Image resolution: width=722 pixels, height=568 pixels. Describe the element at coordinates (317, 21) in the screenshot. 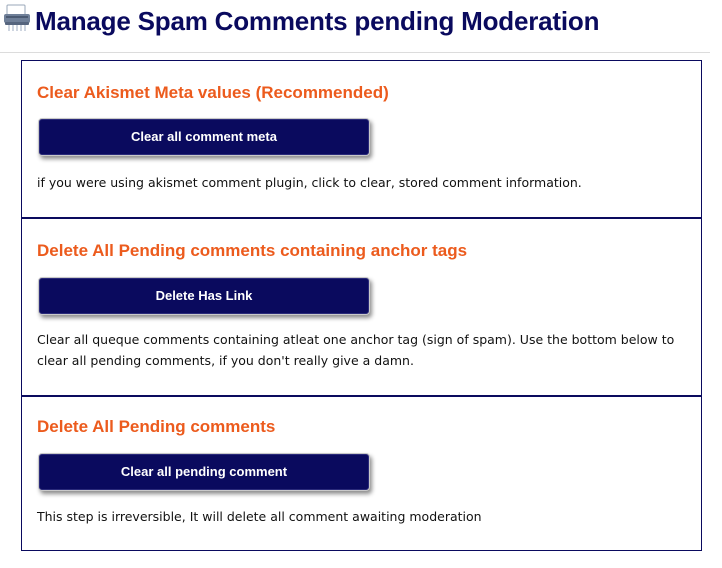

I see `page-title: Manage Spam Comments pending Moderation` at that location.